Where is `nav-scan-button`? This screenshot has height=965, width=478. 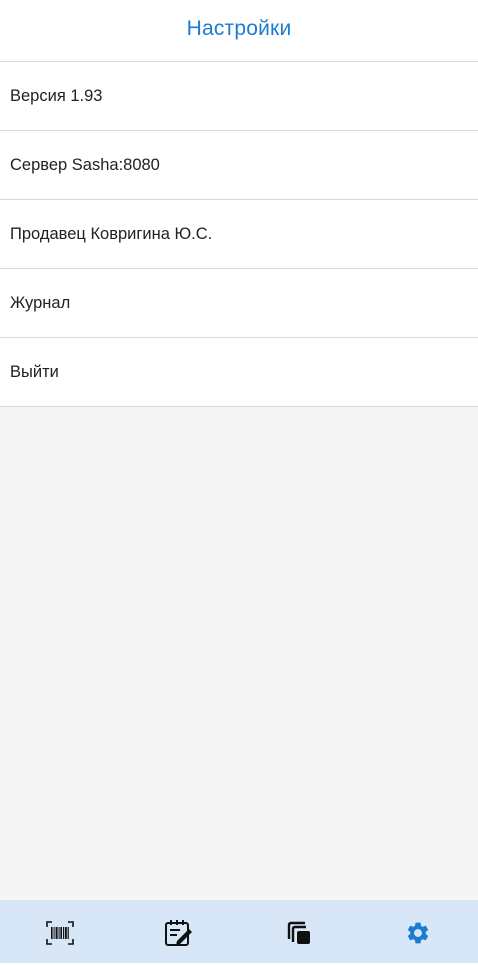
nav-scan-button is located at coordinates (60, 932).